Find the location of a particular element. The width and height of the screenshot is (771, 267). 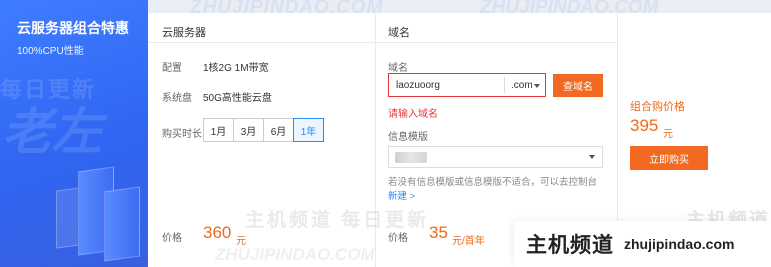

domain-field-label: 域名 is located at coordinates (398, 68).